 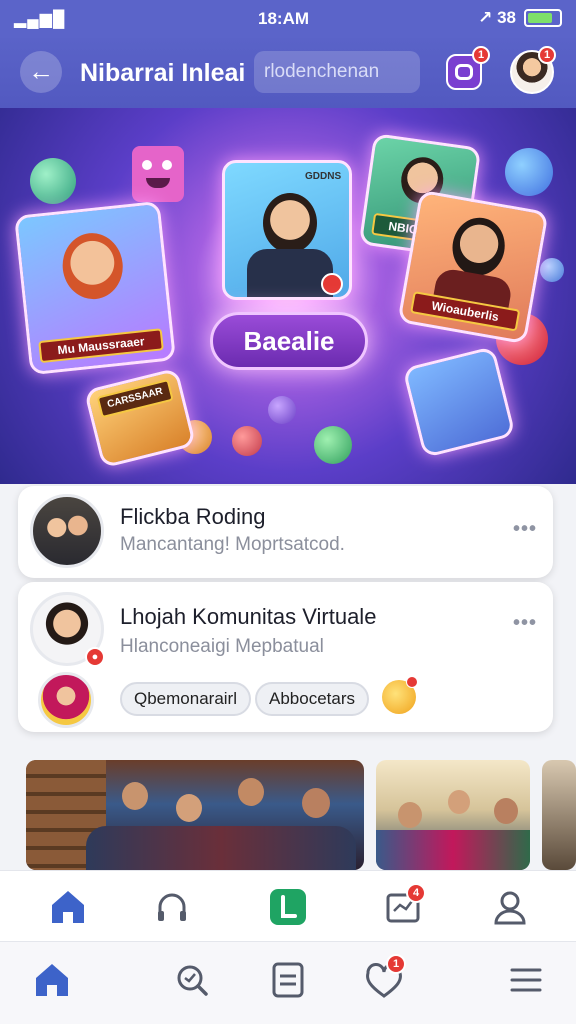 I want to click on featured-card-bottom-right, so click(x=459, y=402).